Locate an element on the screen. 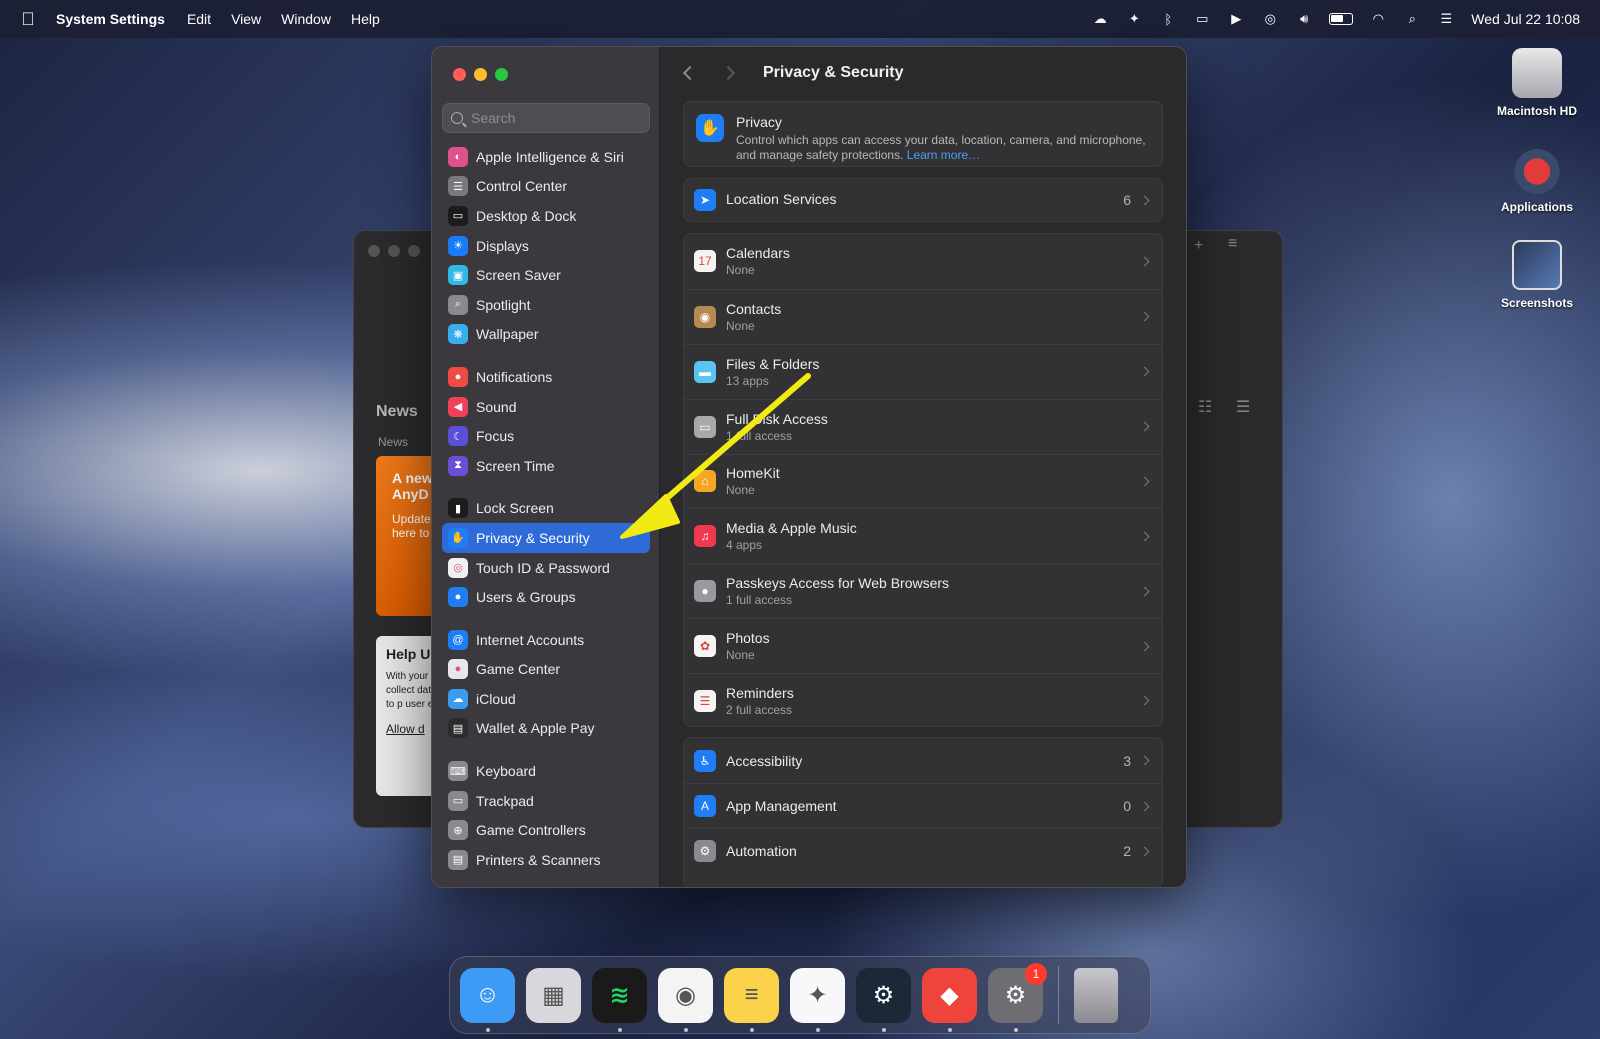 The width and height of the screenshot is (1600, 1039). zoom-button is located at coordinates (501, 74).